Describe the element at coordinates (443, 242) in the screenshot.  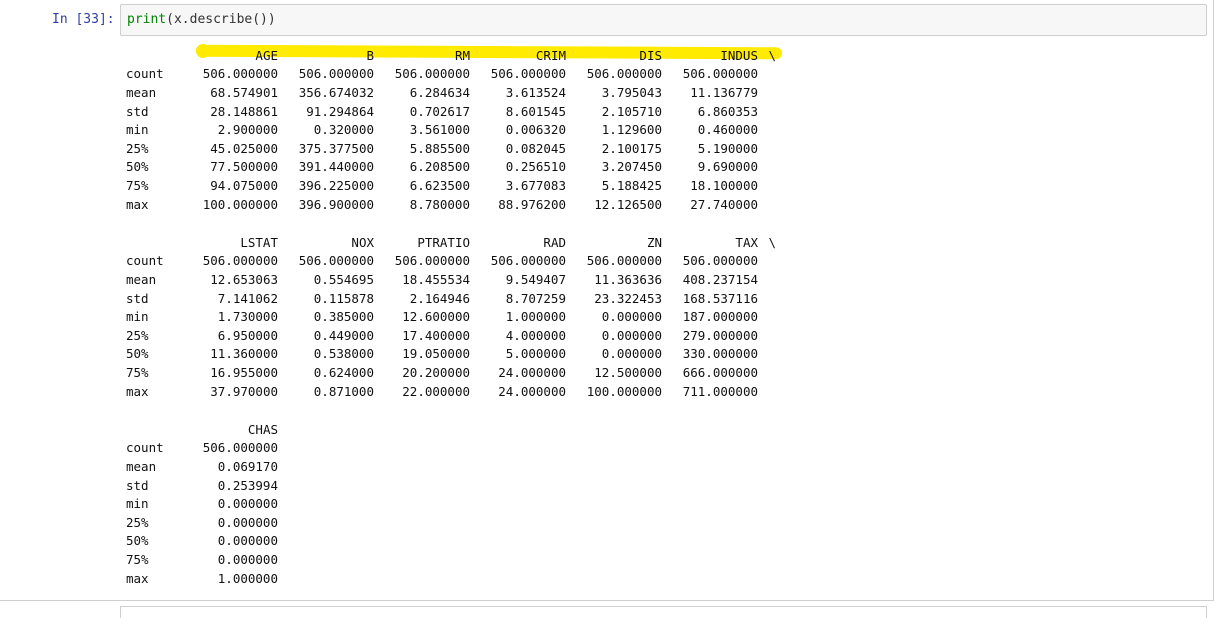
I see `column-header: PTRATIO` at that location.